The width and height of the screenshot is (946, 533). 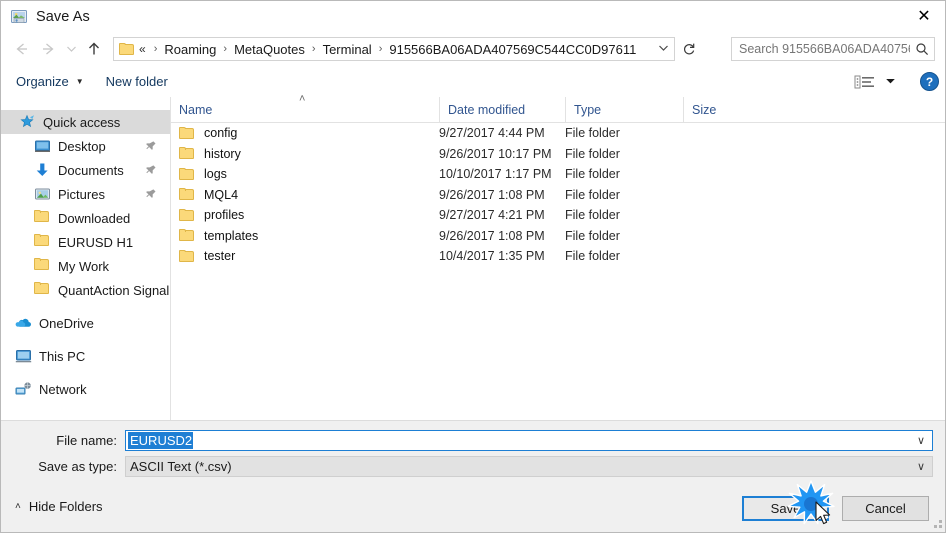 I want to click on sidebar-item-label: Documents, so click(x=91, y=170).